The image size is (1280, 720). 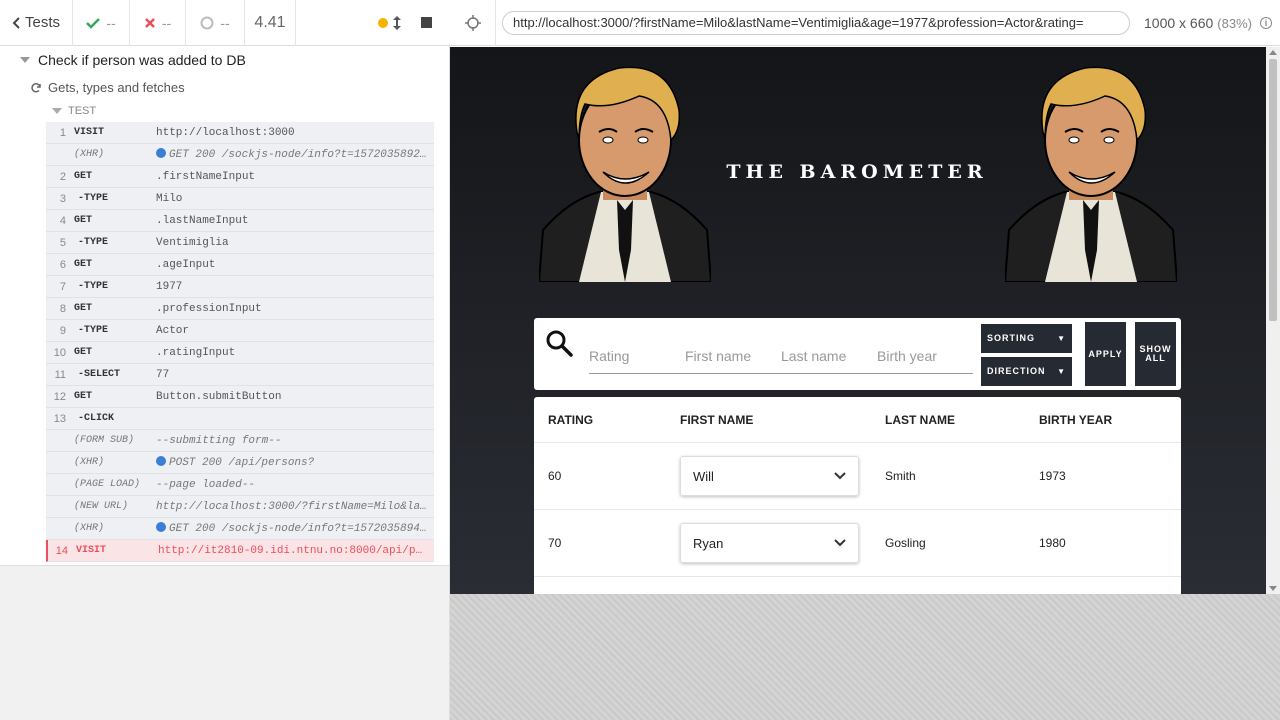 I want to click on birth-year-filter-input: Birth year, so click(x=925, y=360).